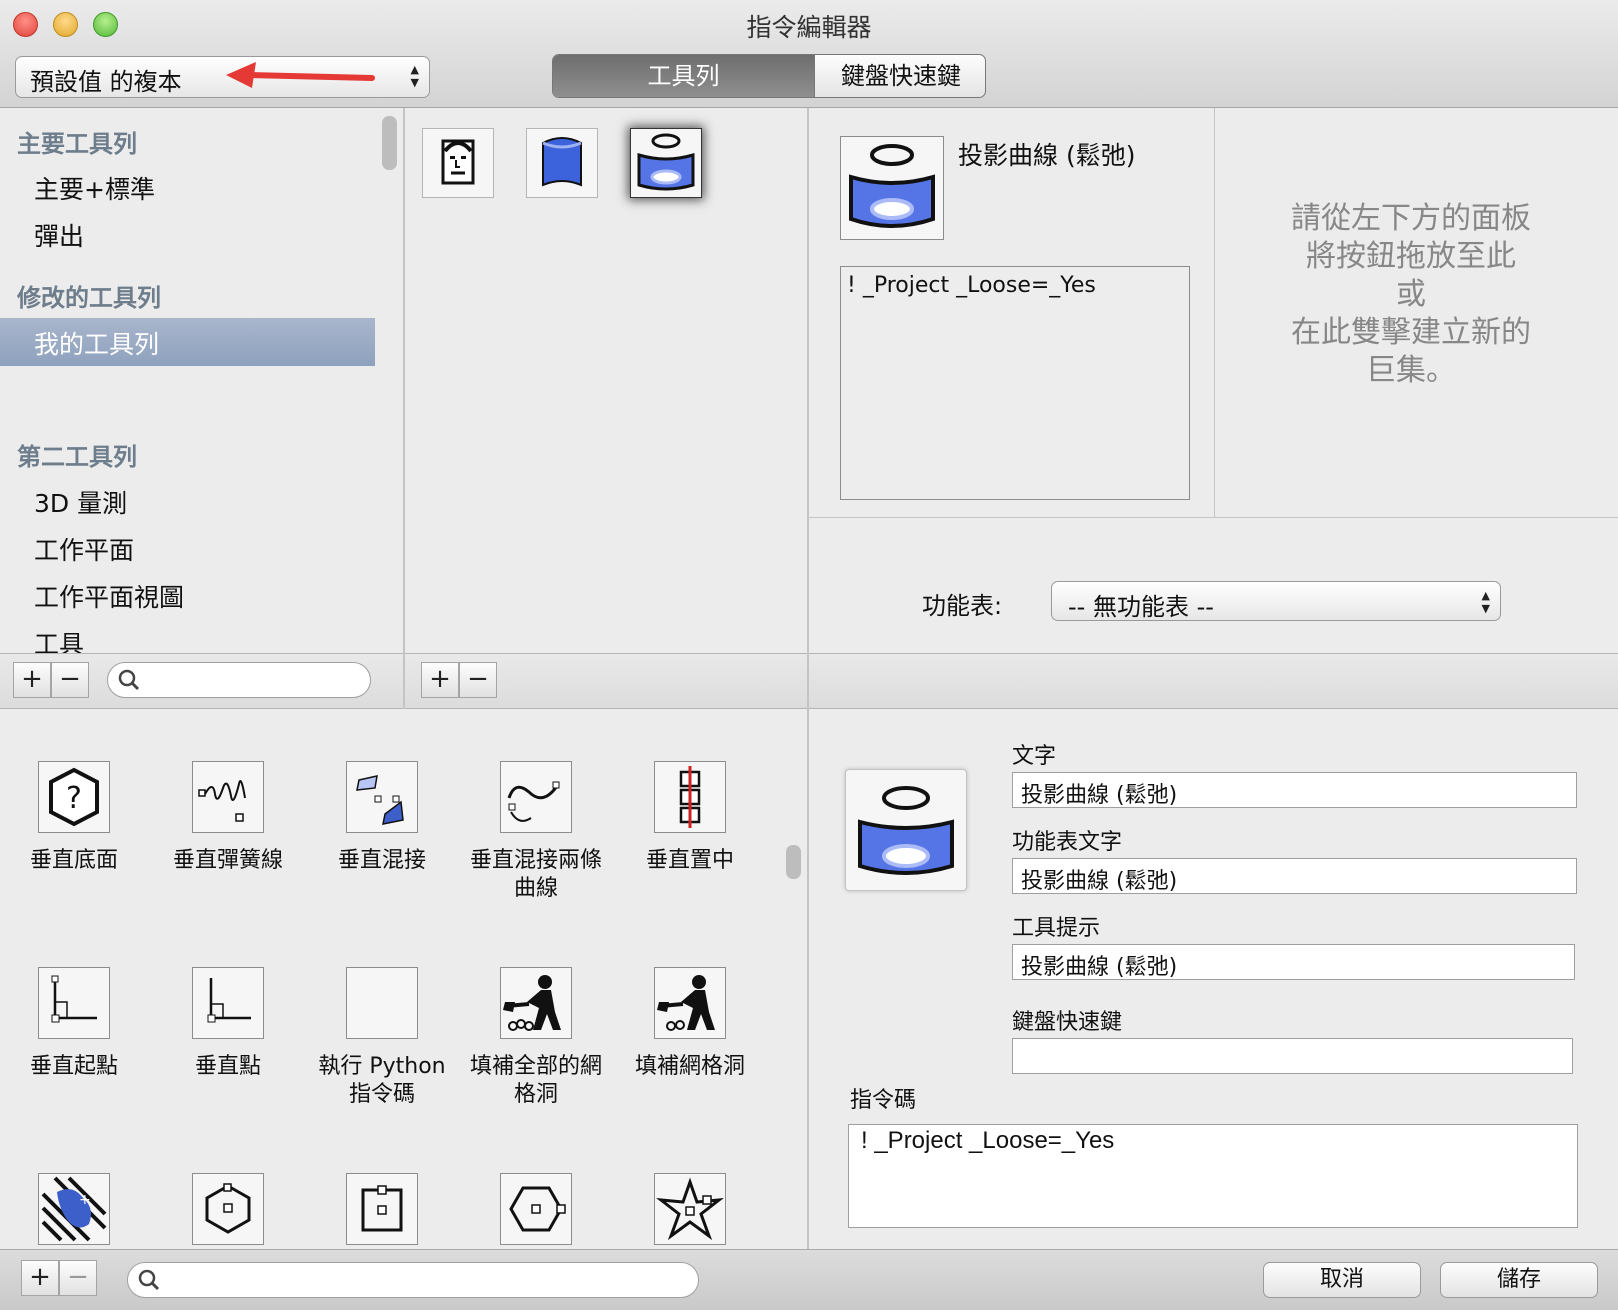 This screenshot has height=1310, width=1618. Describe the element at coordinates (1067, 1022) in the screenshot. I see `shortcut-field-label: 鍵盤快速鍵` at that location.